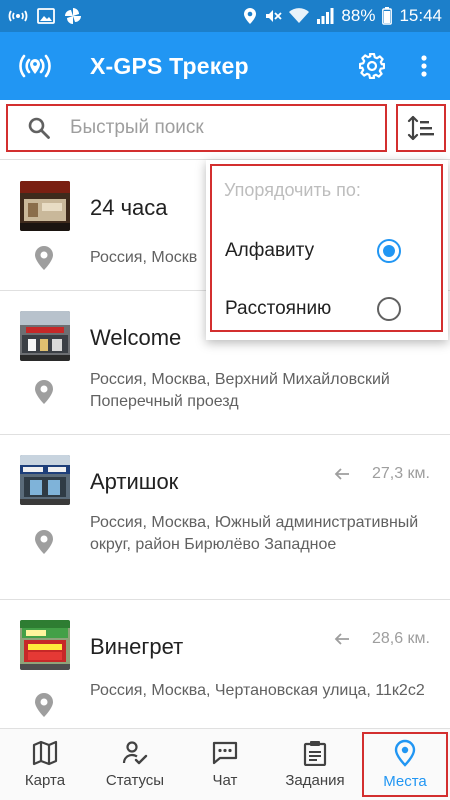 The image size is (450, 800). I want to click on nav-tab-places: Места, so click(405, 764).